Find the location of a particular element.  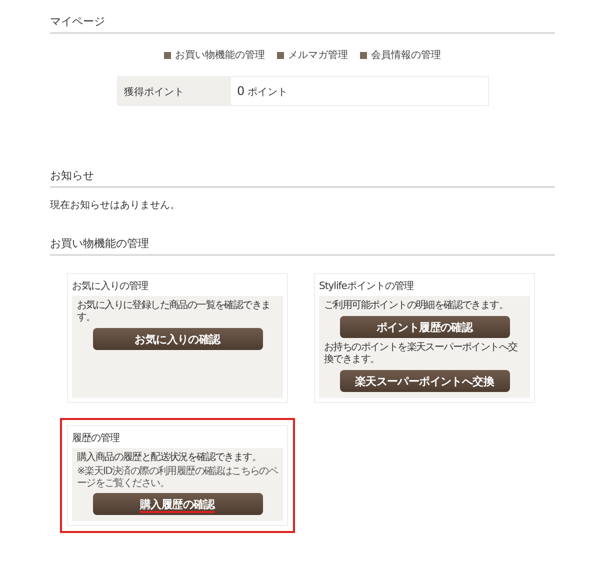

nav-link: 会員情報の管理 is located at coordinates (400, 55).